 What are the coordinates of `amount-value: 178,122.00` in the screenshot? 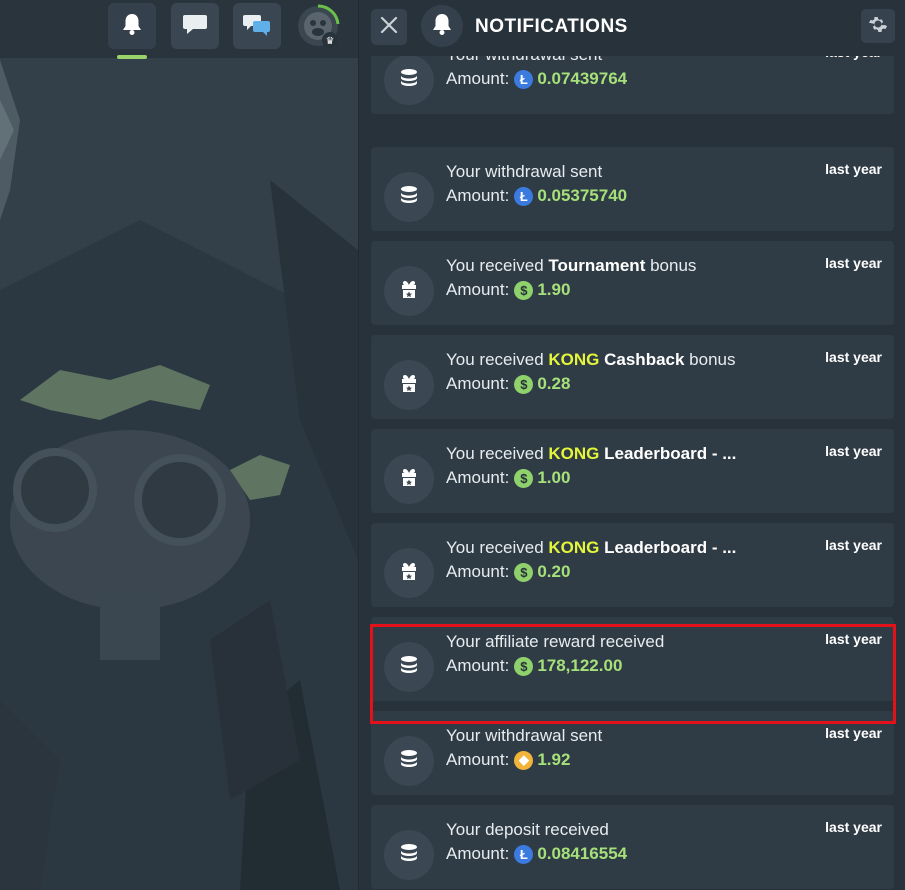 It's located at (580, 665).